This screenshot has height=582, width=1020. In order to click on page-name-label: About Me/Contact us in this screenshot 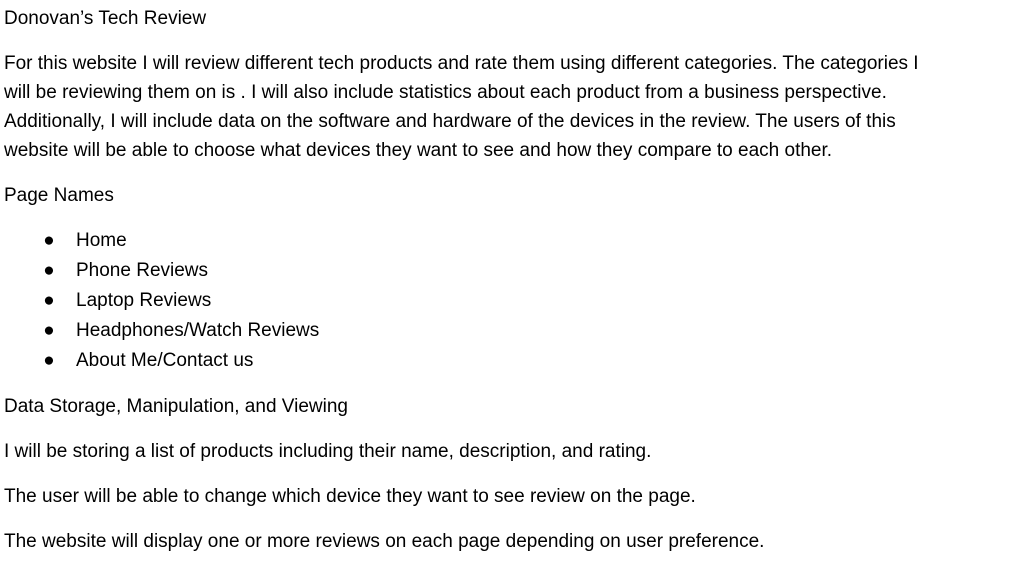, I will do `click(165, 360)`.